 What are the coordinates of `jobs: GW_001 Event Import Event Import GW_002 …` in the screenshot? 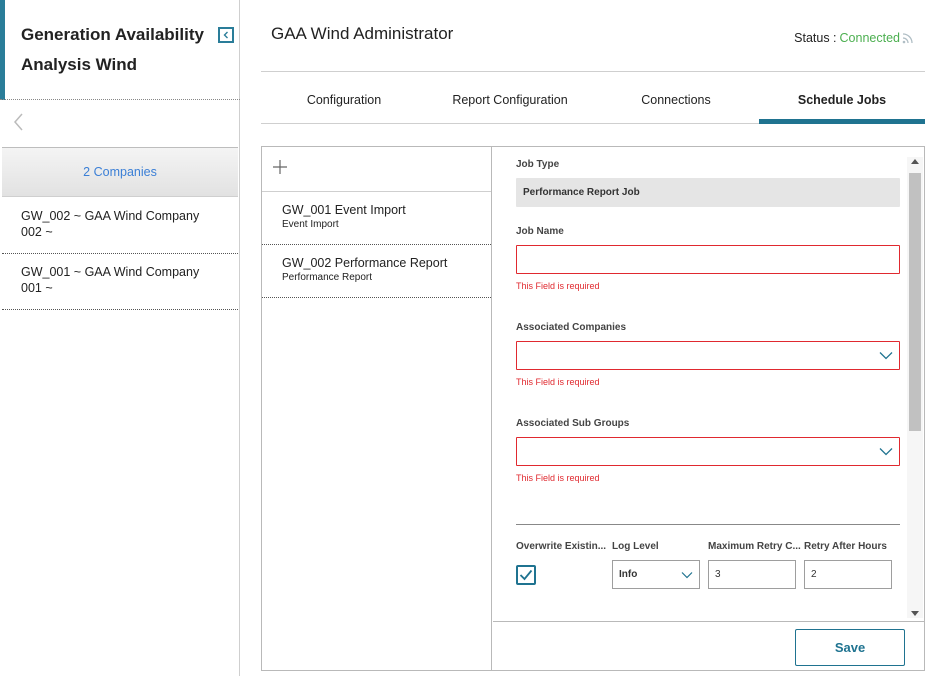 It's located at (376, 245).